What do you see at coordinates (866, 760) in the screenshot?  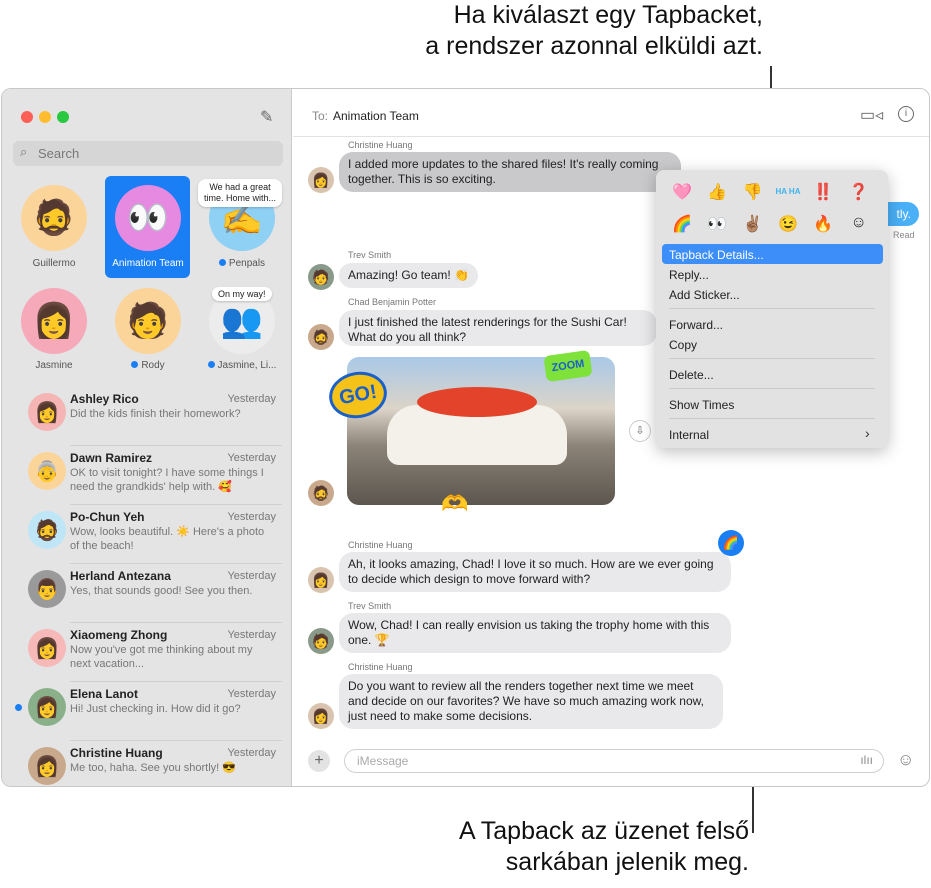 I see `audio-waveform-icon: ılıı` at bounding box center [866, 760].